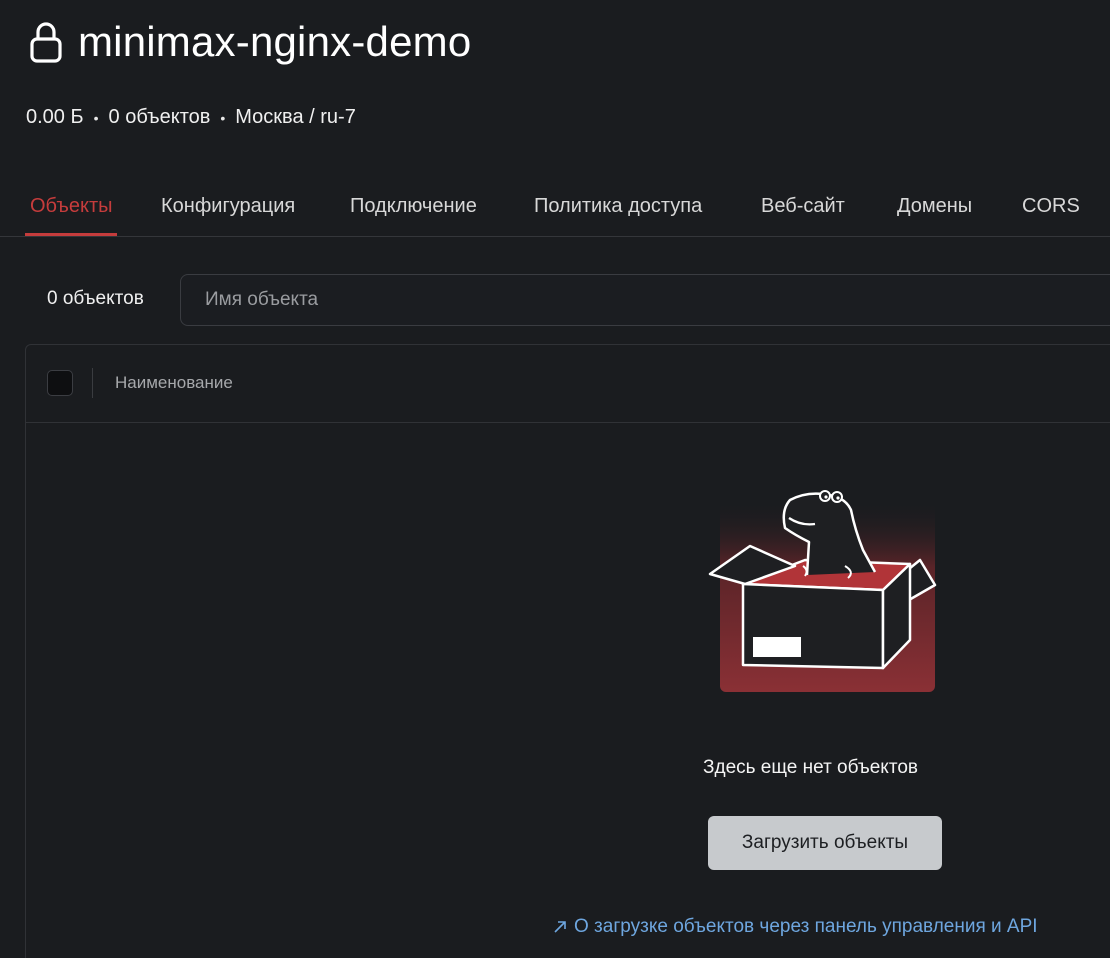  I want to click on header: minimax-nginx-demo, so click(248, 42).